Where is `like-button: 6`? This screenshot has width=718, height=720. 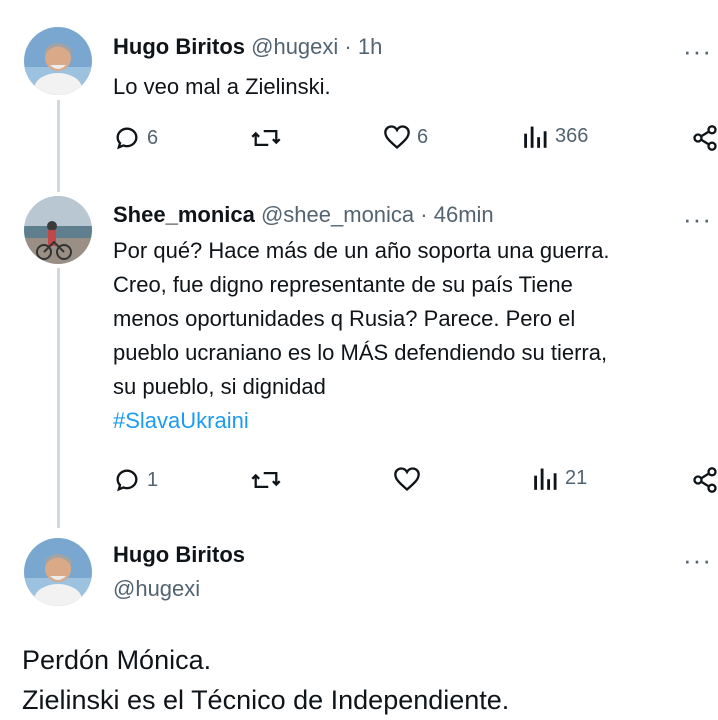 like-button: 6 is located at coordinates (405, 137).